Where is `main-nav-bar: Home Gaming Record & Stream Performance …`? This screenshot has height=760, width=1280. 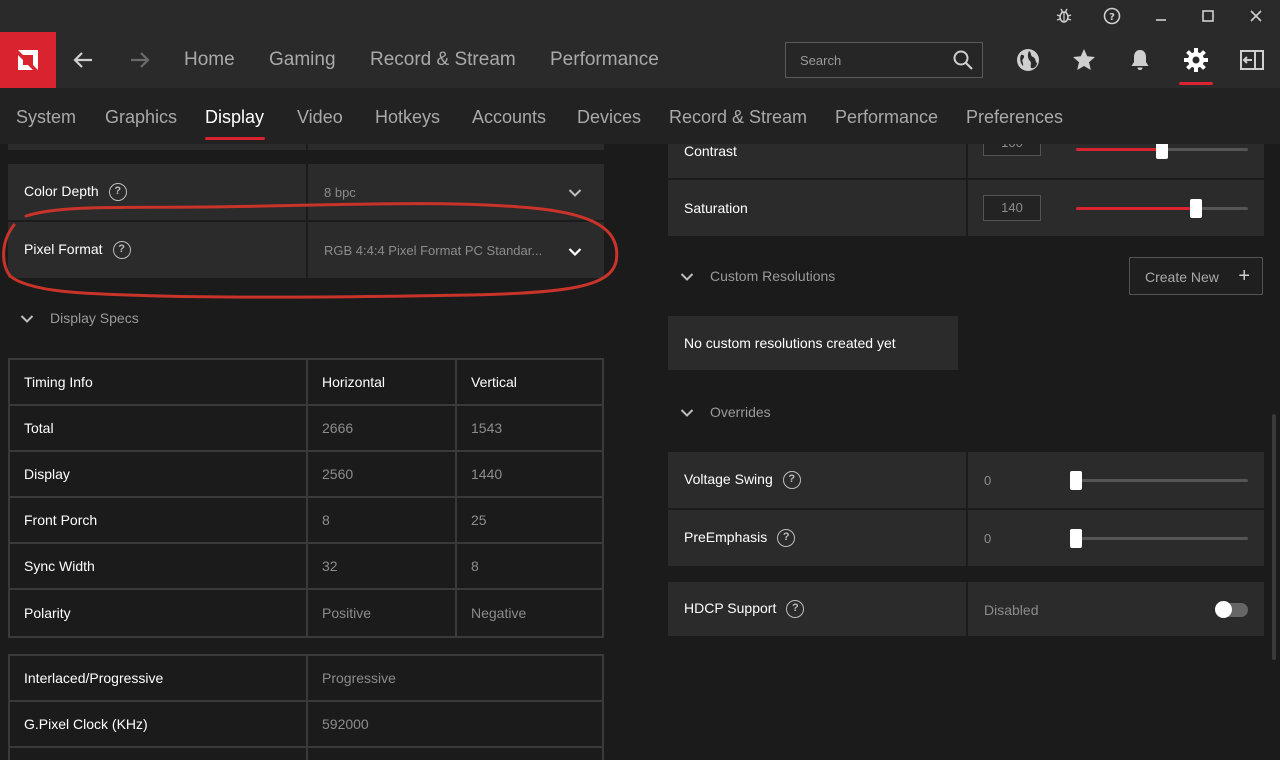
main-nav-bar: Home Gaming Record & Stream Performance … is located at coordinates (640, 60).